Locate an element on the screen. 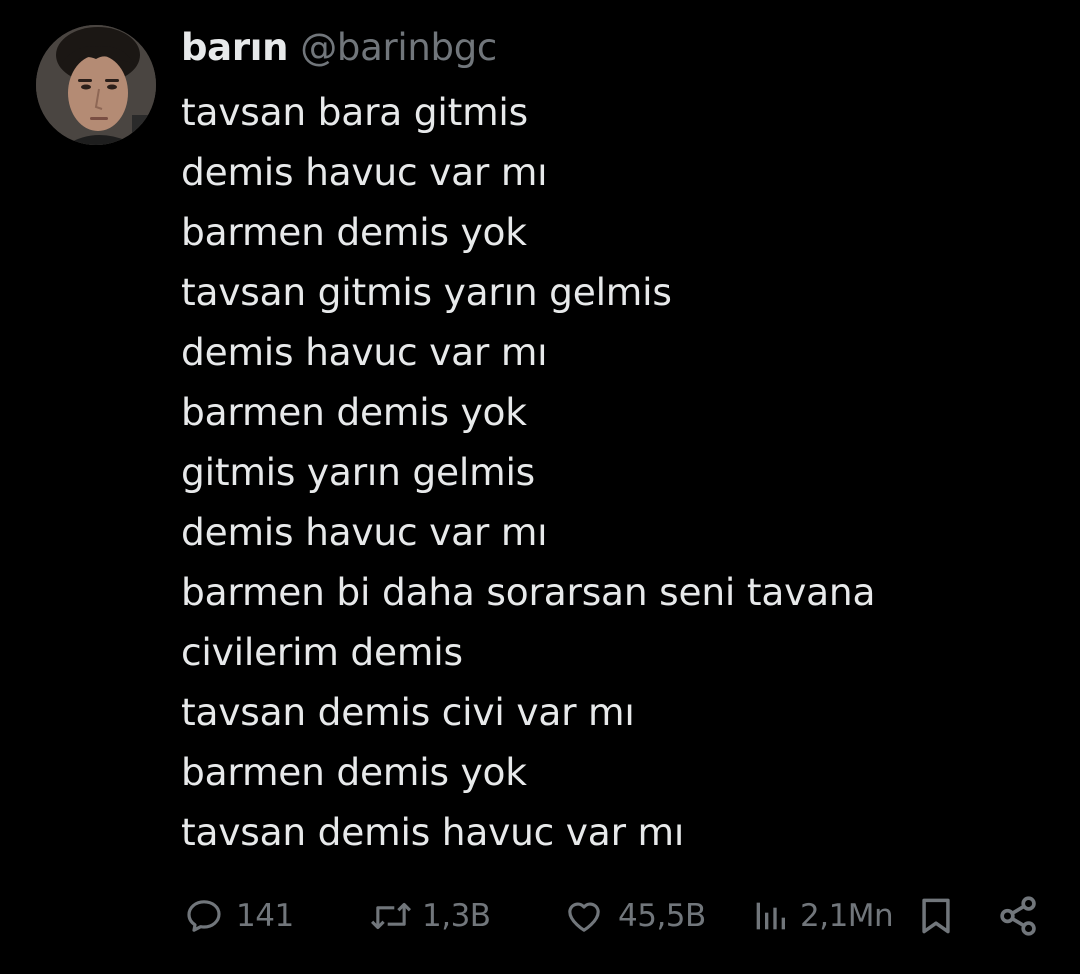 This screenshot has height=974, width=1080. reply-button: 141 is located at coordinates (239, 916).